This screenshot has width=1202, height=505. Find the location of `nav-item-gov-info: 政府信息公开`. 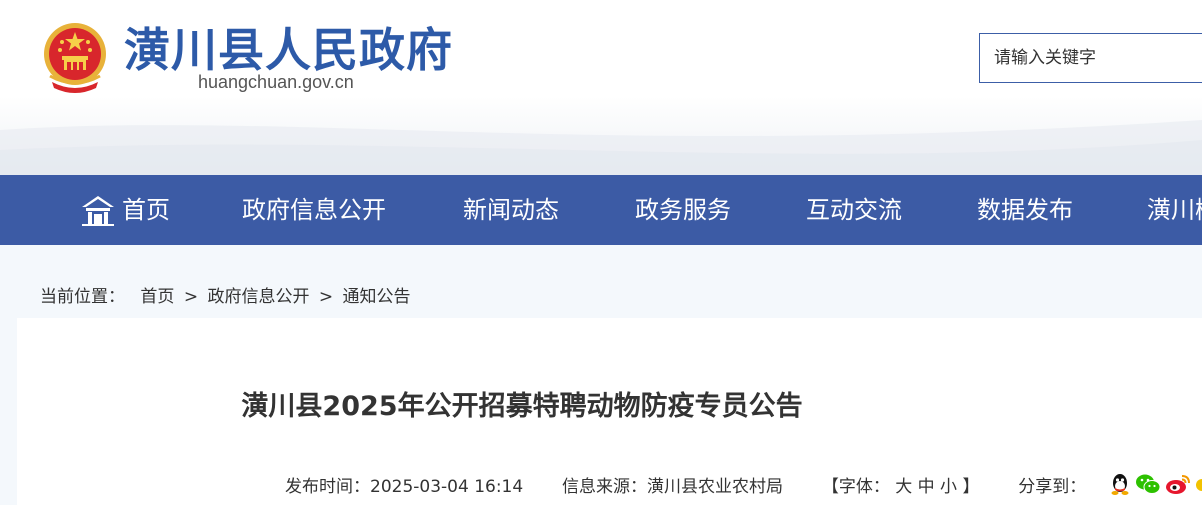

nav-item-gov-info: 政府信息公开 is located at coordinates (314, 210).